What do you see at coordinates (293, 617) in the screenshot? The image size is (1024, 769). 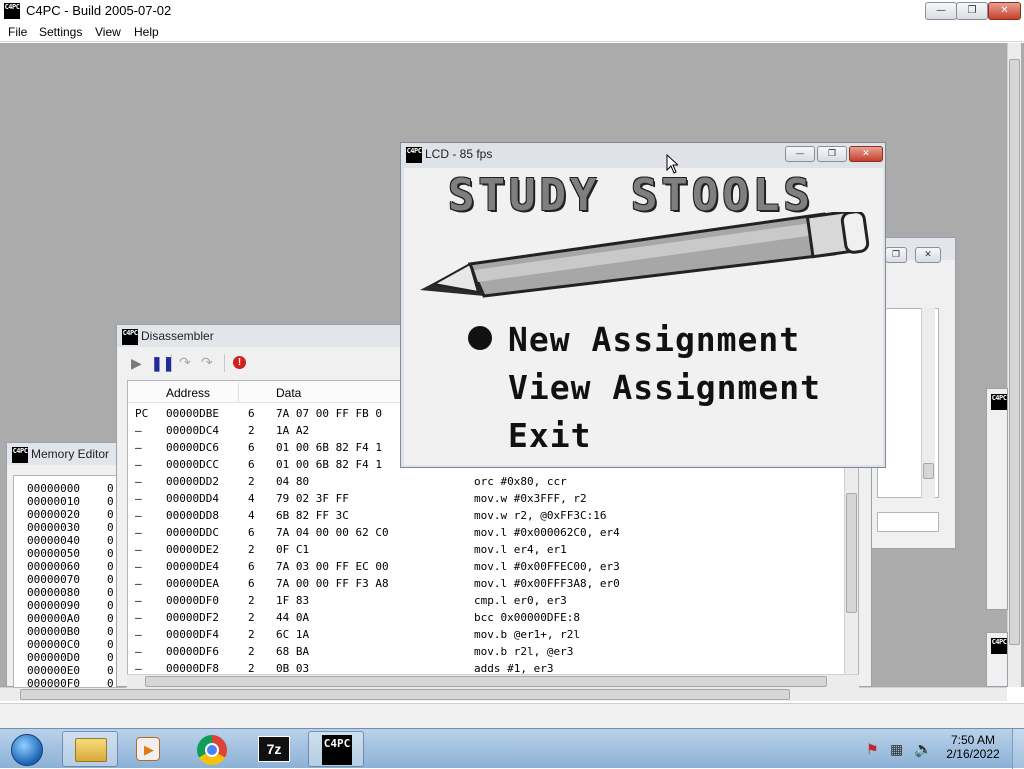 I see `row-data: 44 0A` at bounding box center [293, 617].